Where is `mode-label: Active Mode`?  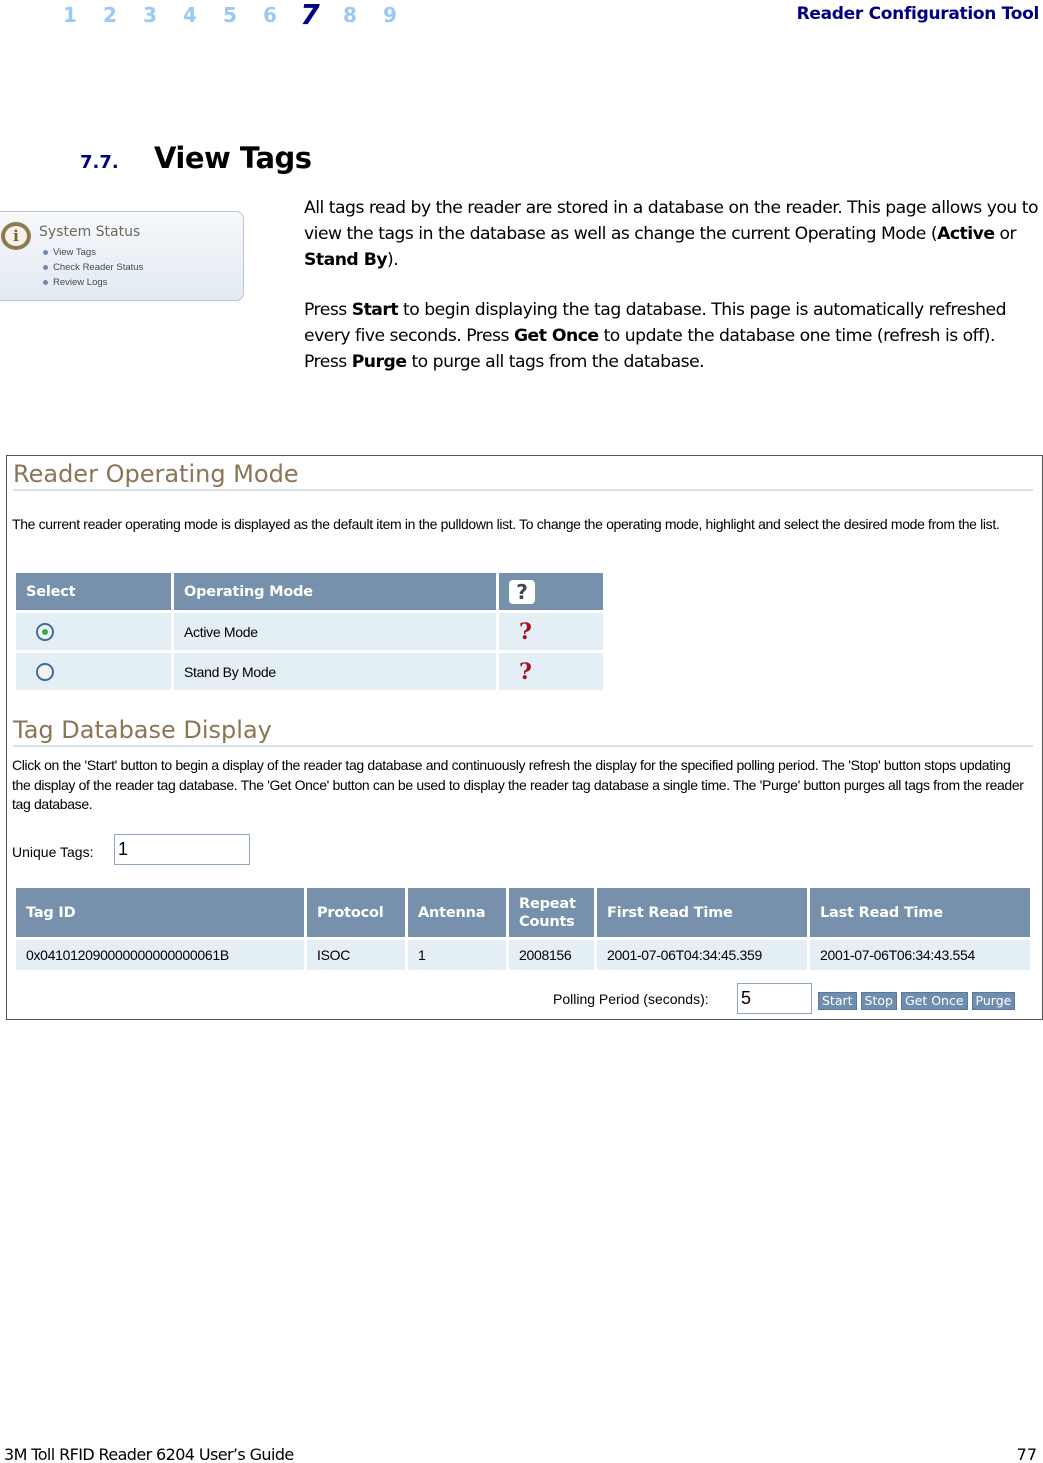 mode-label: Active Mode is located at coordinates (335, 631).